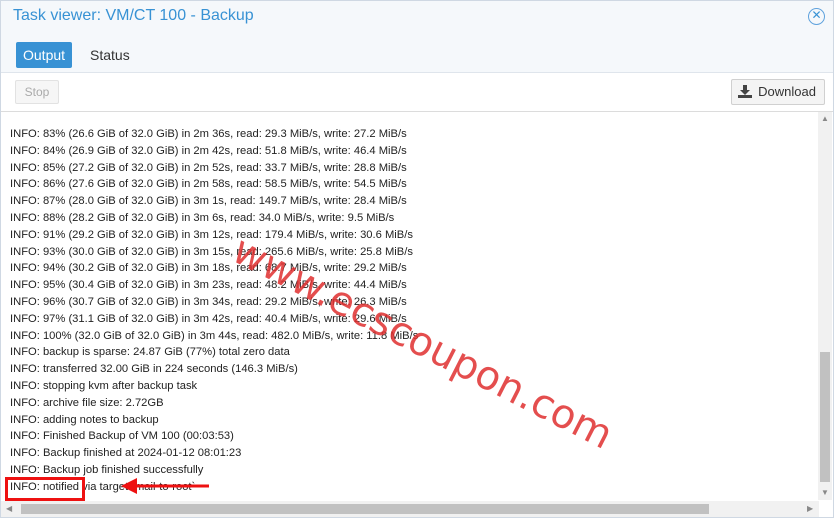  Describe the element at coordinates (84, 419) in the screenshot. I see `log-line: INFO: adding notes to backup` at that location.